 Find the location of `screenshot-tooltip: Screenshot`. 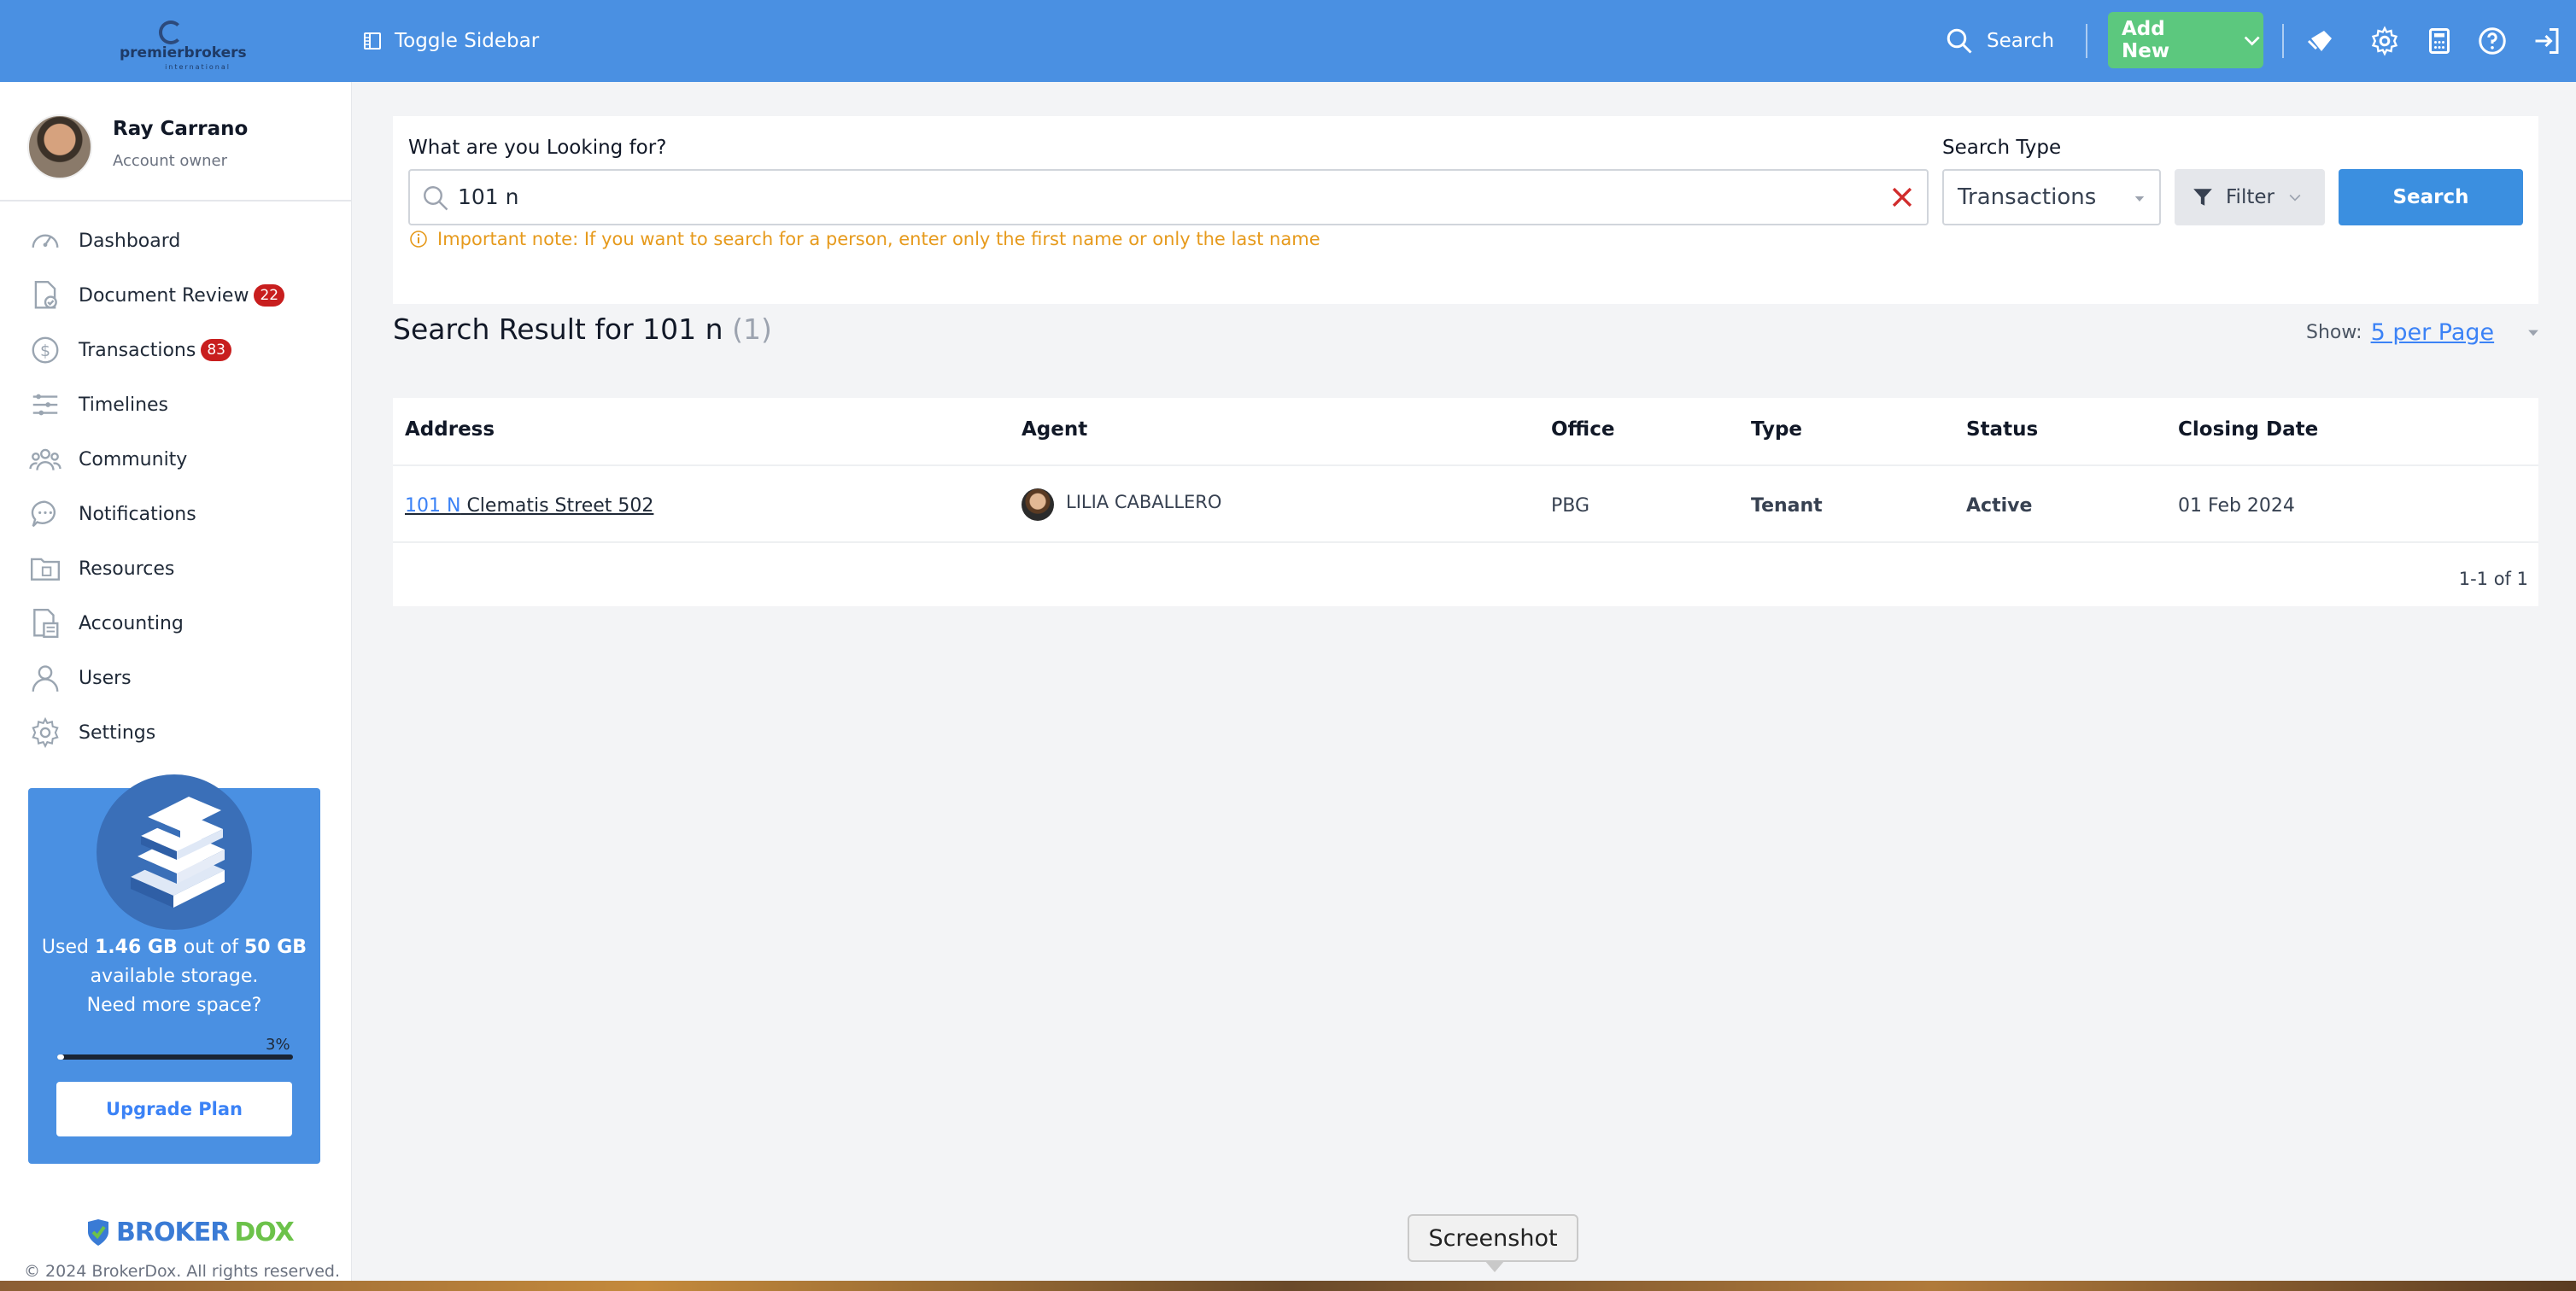

screenshot-tooltip: Screenshot is located at coordinates (1493, 1243).